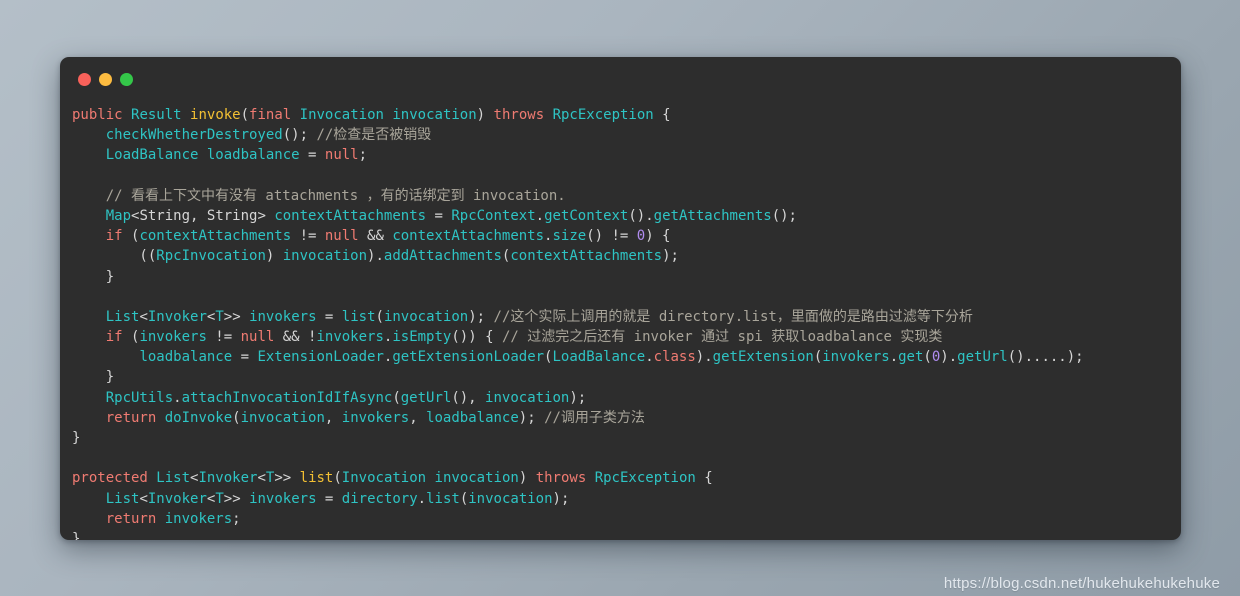 This screenshot has width=1240, height=596. Describe the element at coordinates (105, 79) in the screenshot. I see `minimize-button` at that location.